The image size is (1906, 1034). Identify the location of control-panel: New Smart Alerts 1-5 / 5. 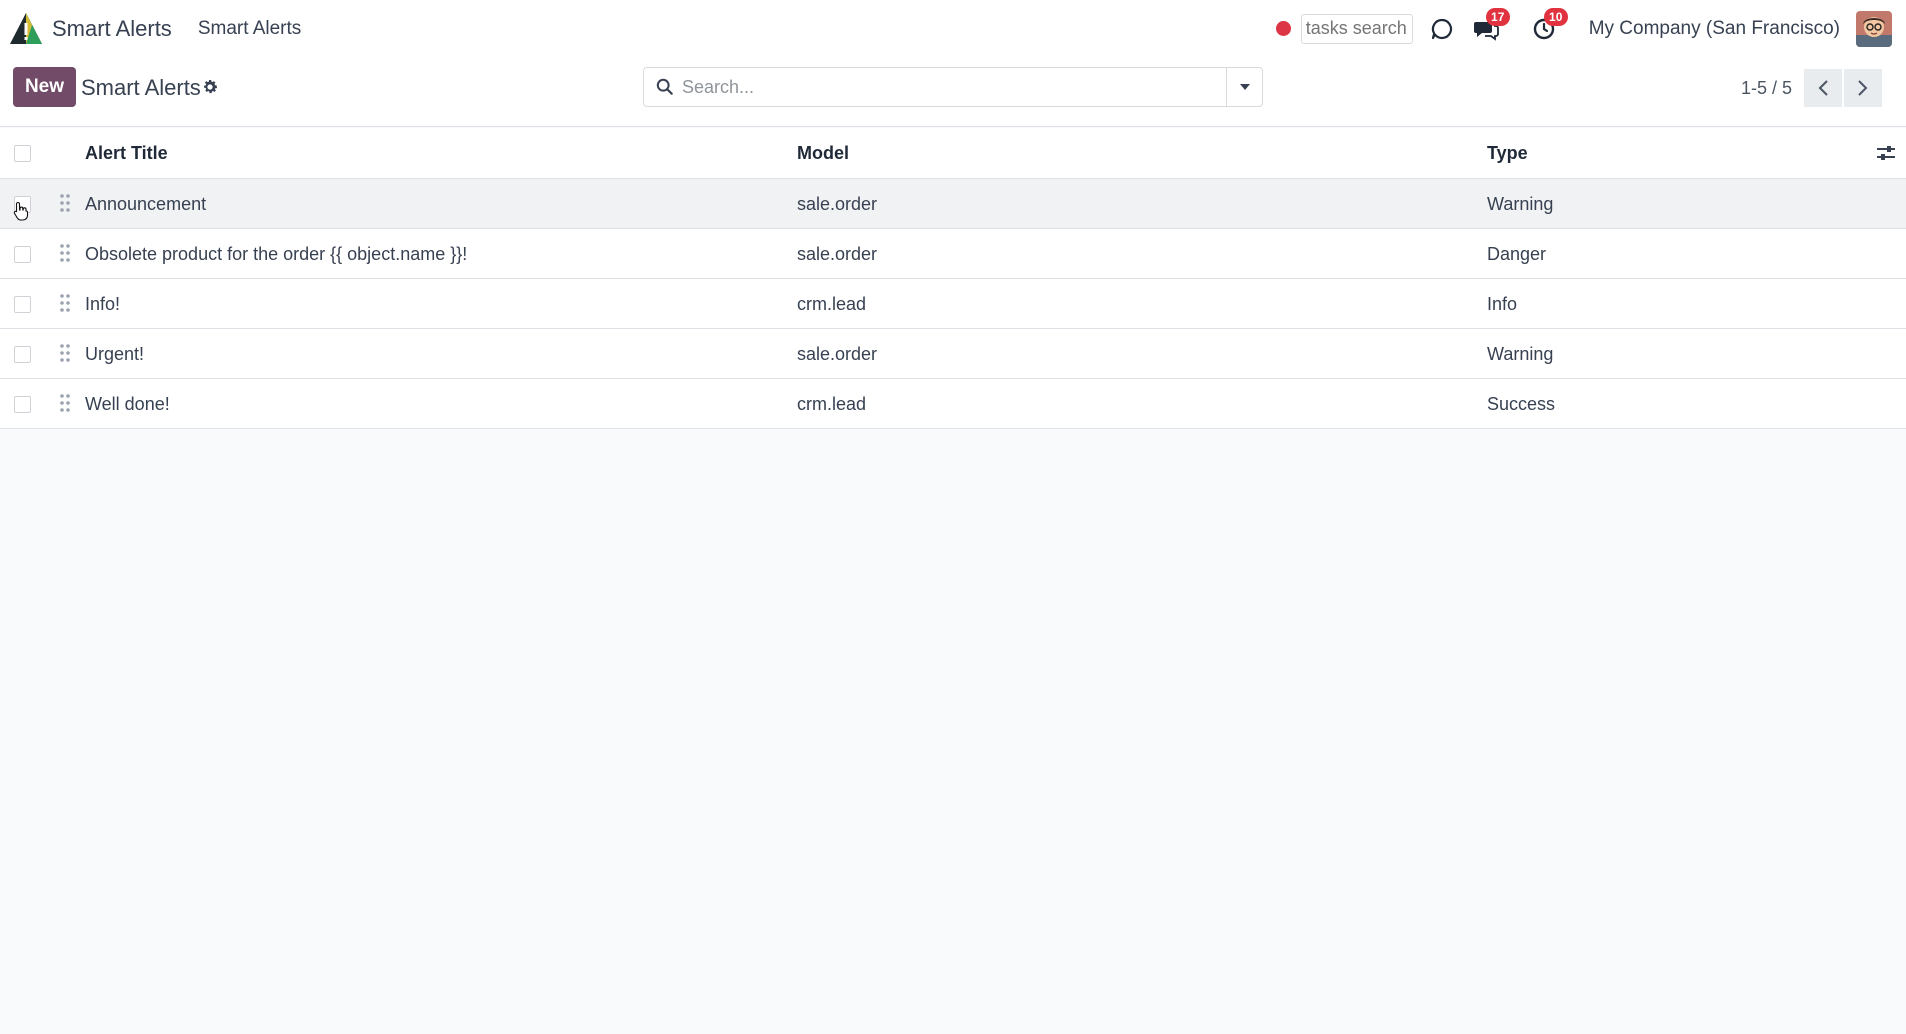
(953, 92).